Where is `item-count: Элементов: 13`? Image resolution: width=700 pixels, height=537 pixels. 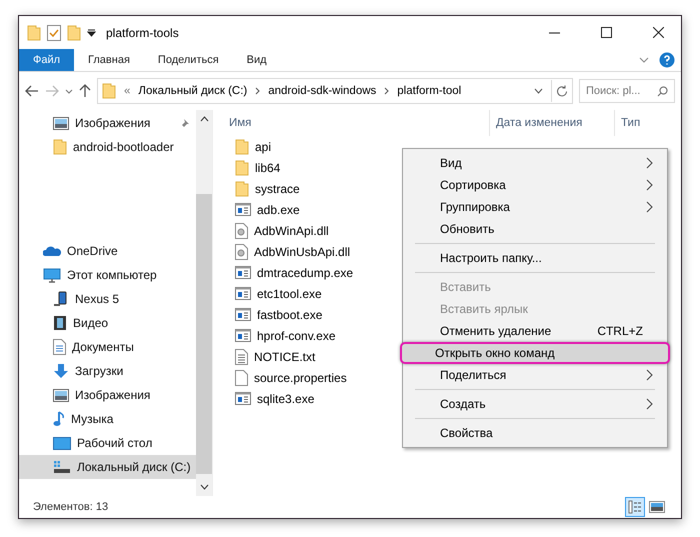 item-count: Элементов: 13 is located at coordinates (70, 507).